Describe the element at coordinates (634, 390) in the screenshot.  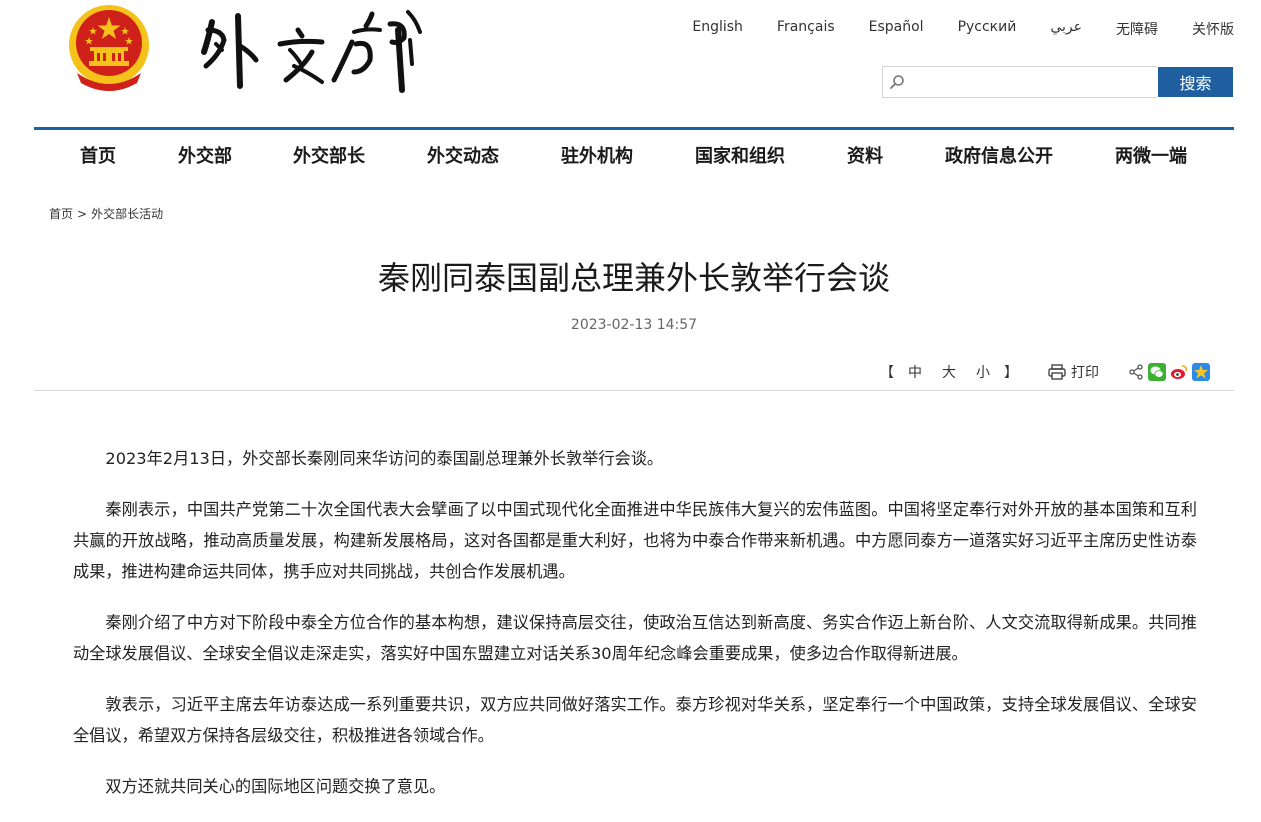
I see `content-divider` at that location.